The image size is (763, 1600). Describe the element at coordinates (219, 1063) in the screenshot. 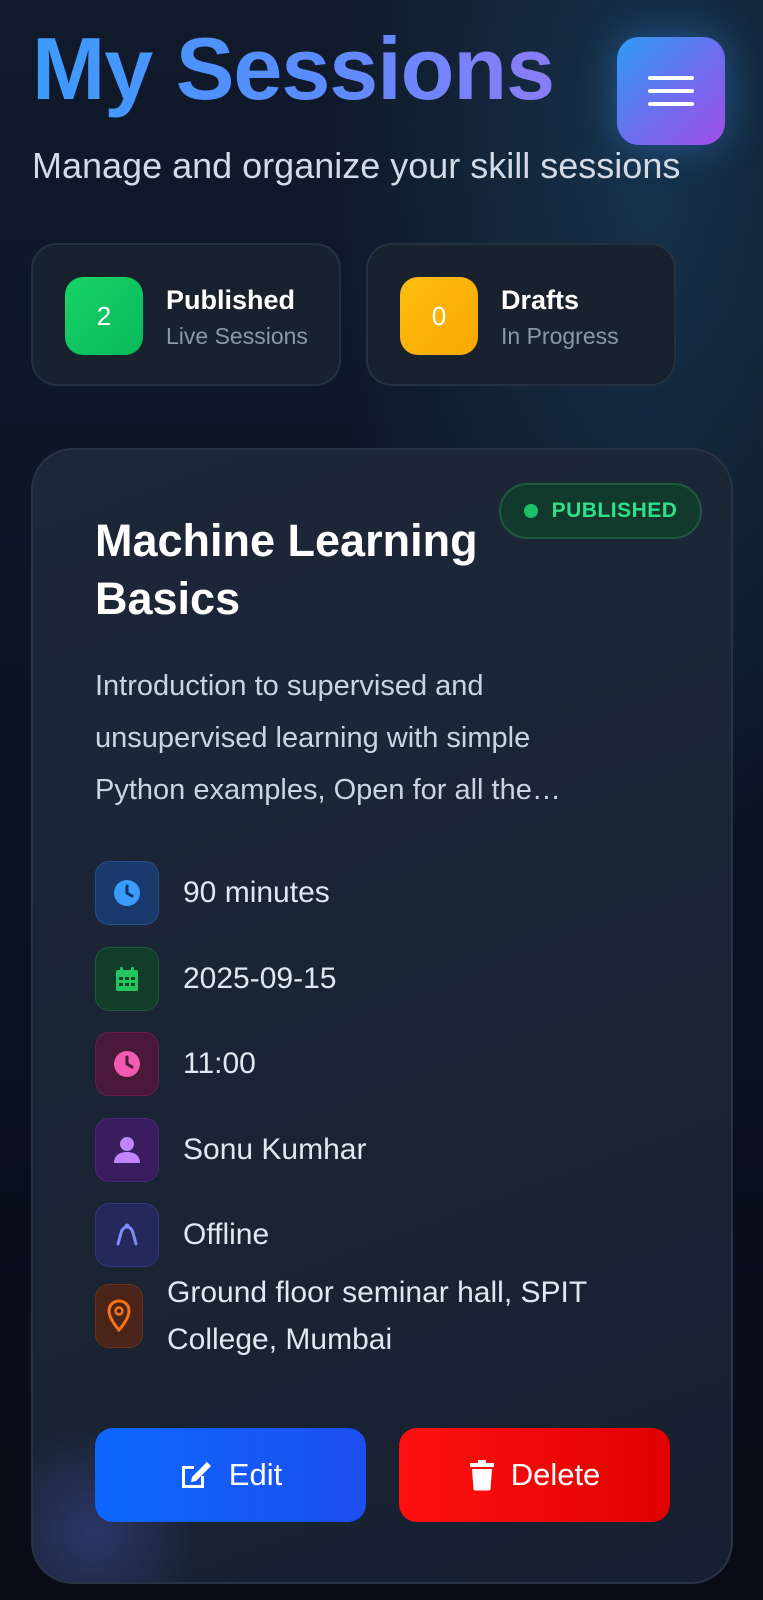

I see `time-text: 11:00` at that location.